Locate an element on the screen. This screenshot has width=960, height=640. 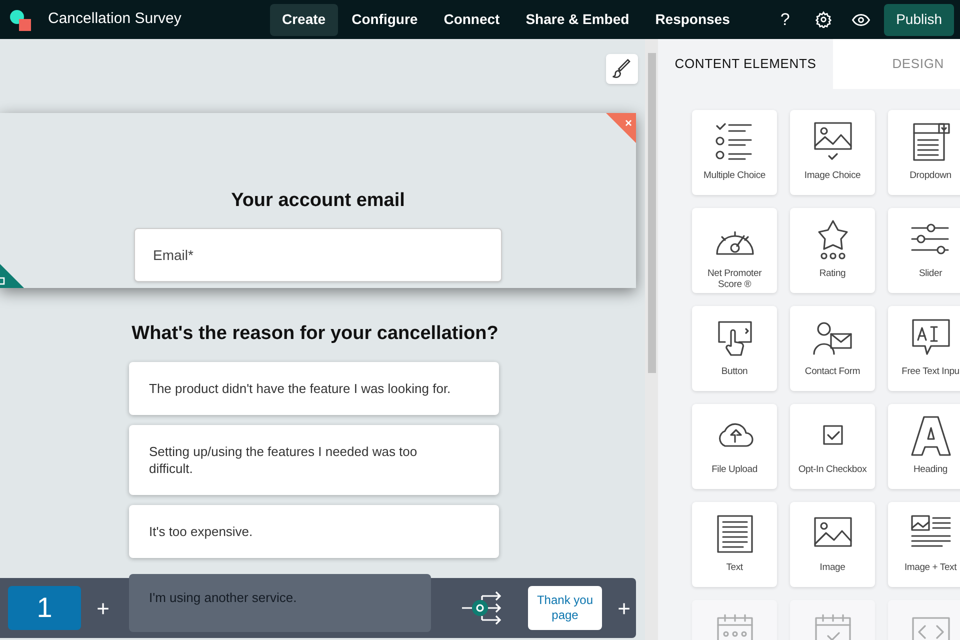
nav-tab: Create is located at coordinates (304, 20).